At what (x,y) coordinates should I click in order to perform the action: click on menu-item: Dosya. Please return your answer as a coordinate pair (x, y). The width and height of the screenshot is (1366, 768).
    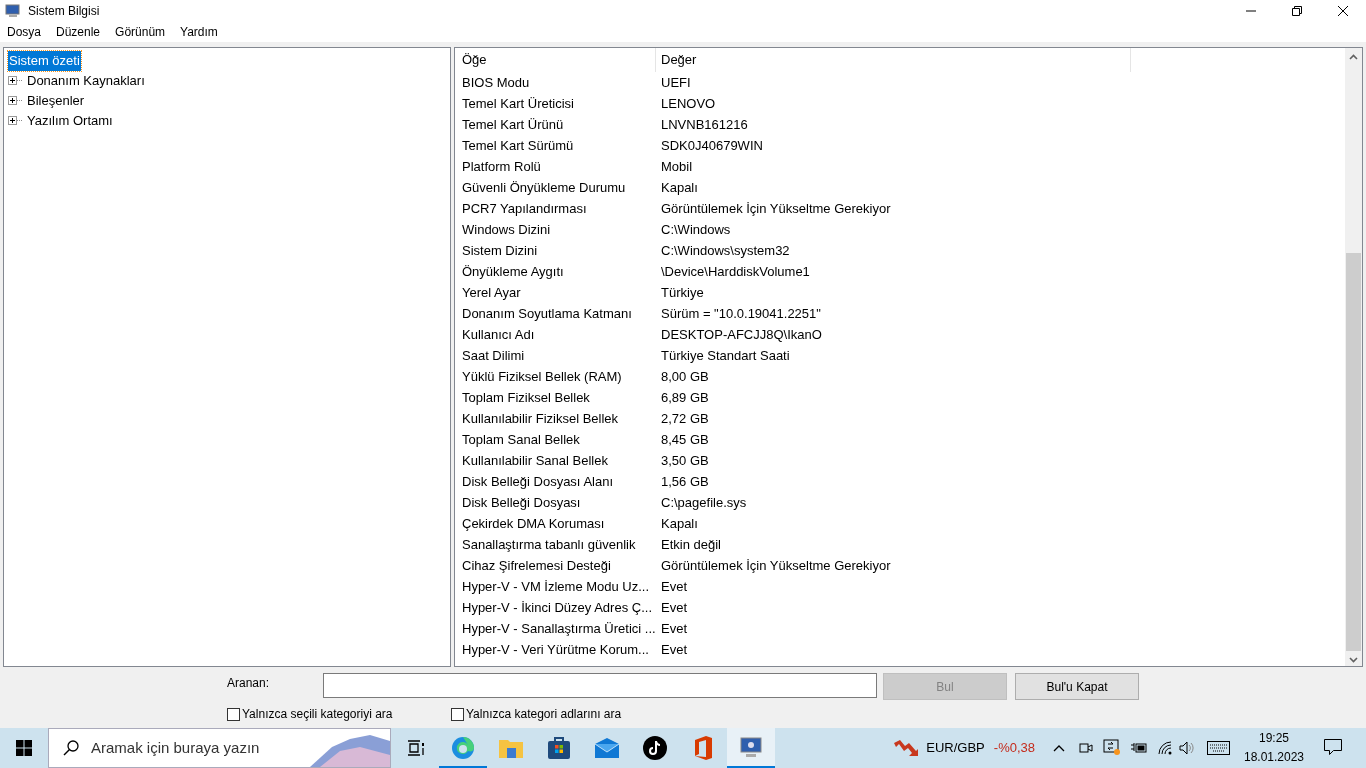
    Looking at the image, I should click on (24, 32).